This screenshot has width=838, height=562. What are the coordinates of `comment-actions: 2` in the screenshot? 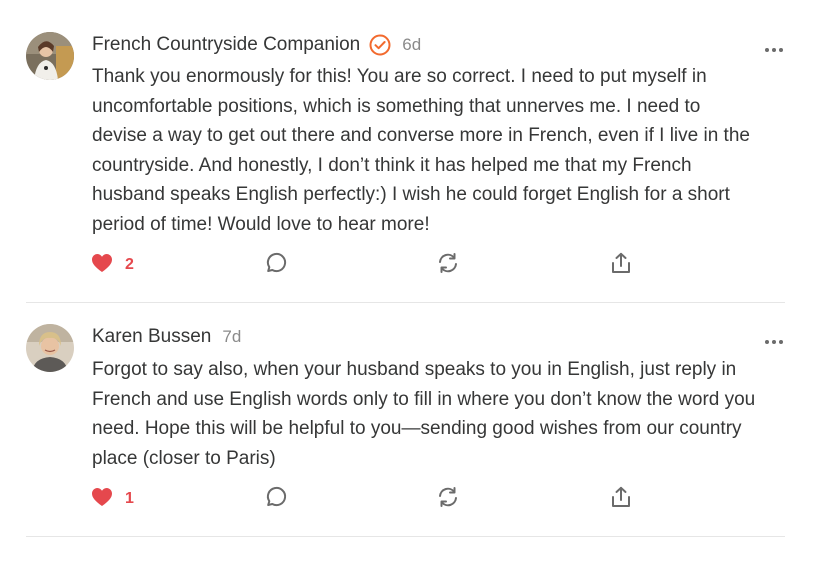 It's located at (419, 265).